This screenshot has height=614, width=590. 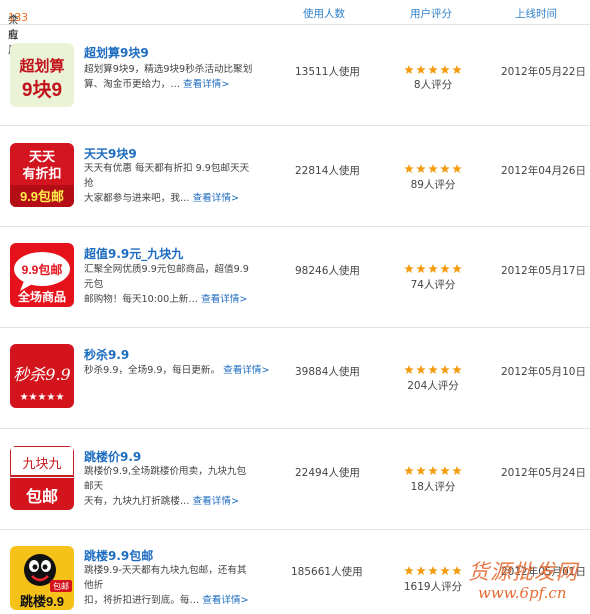 What do you see at coordinates (41, 66) in the screenshot?
I see `svg-text: 超划算` at bounding box center [41, 66].